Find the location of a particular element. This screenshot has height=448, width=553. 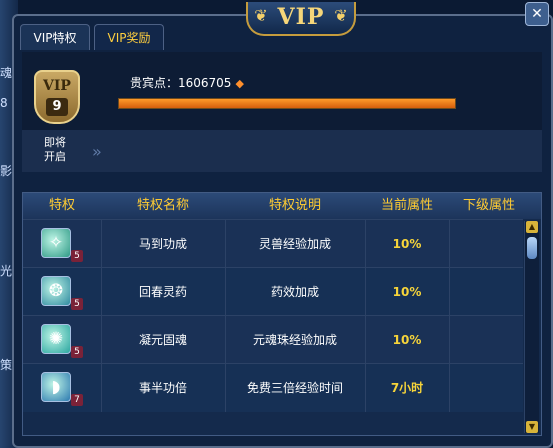

vip-points: 贵宾点：1606705 ◆ is located at coordinates (187, 82).